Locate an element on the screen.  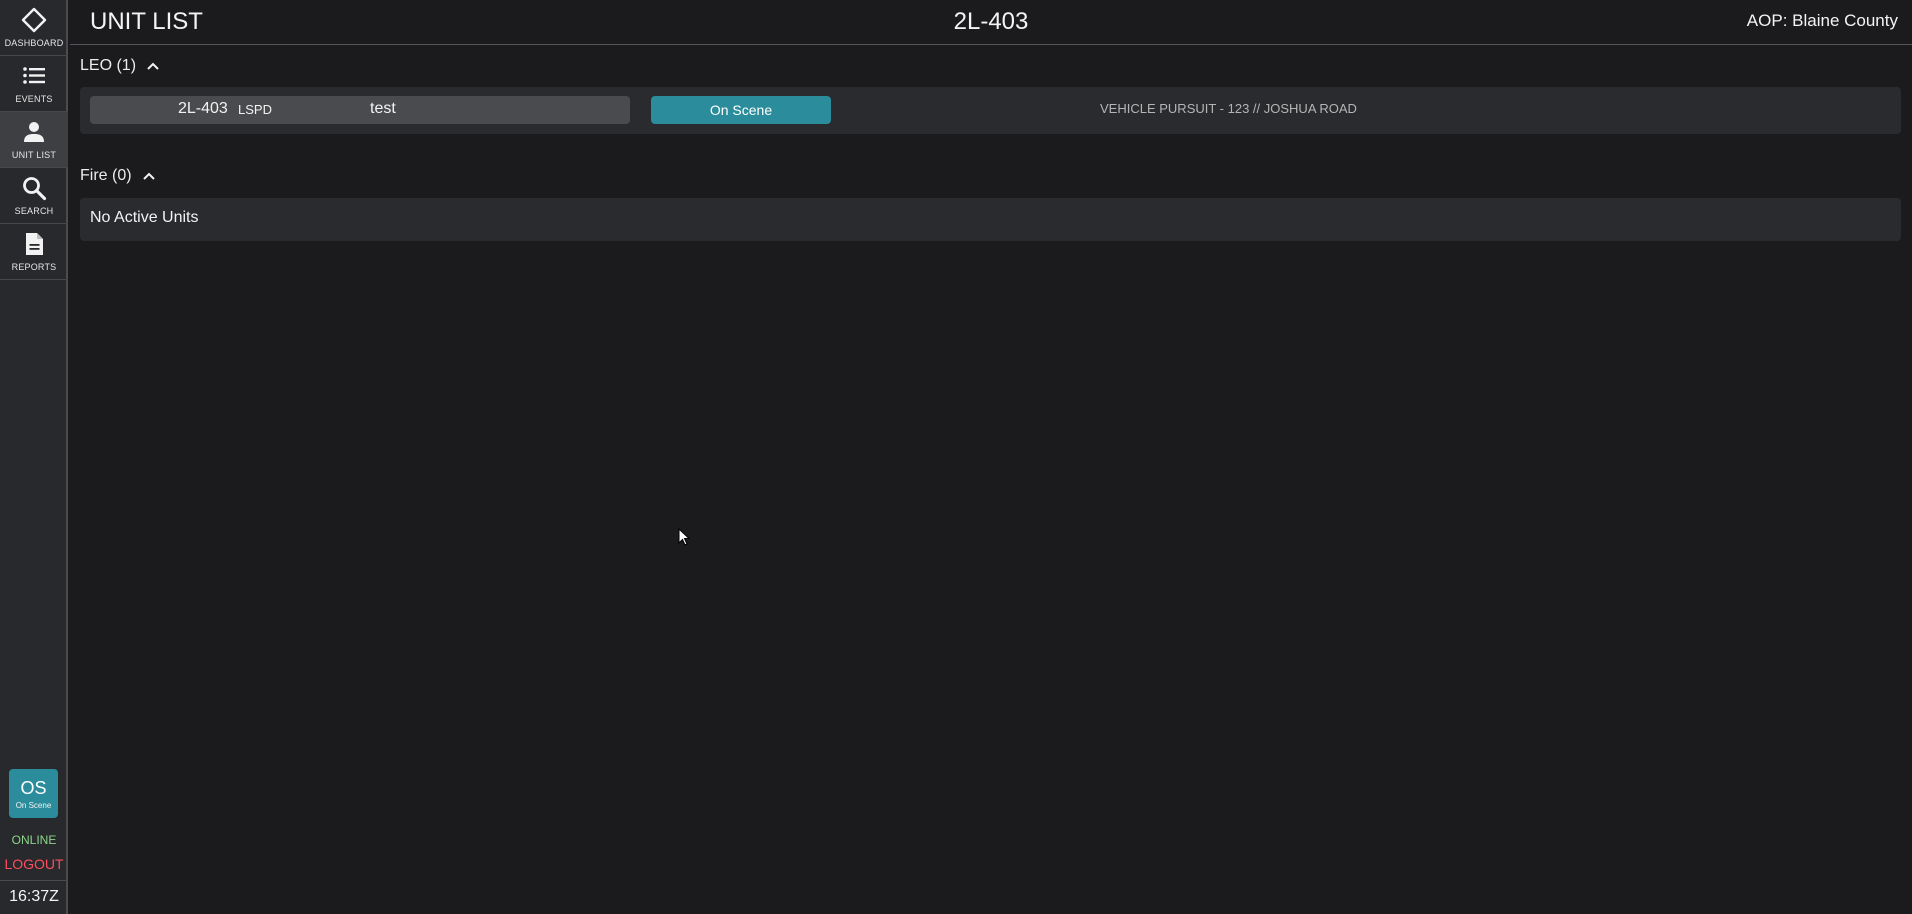
person-icon is located at coordinates (34, 132).